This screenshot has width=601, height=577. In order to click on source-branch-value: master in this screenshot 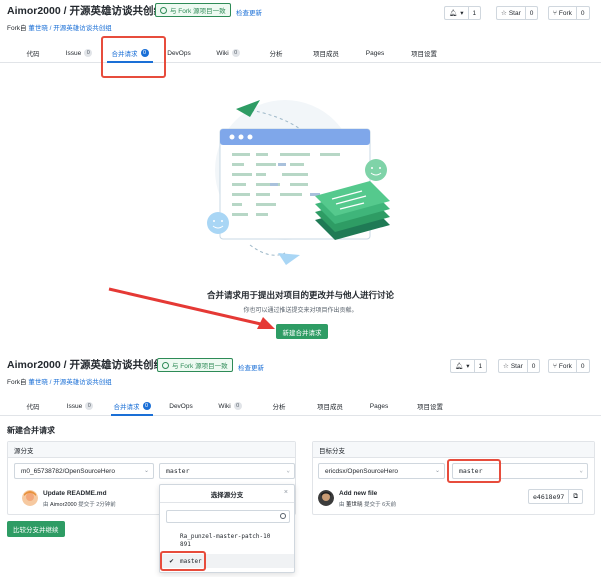, I will do `click(178, 471)`.